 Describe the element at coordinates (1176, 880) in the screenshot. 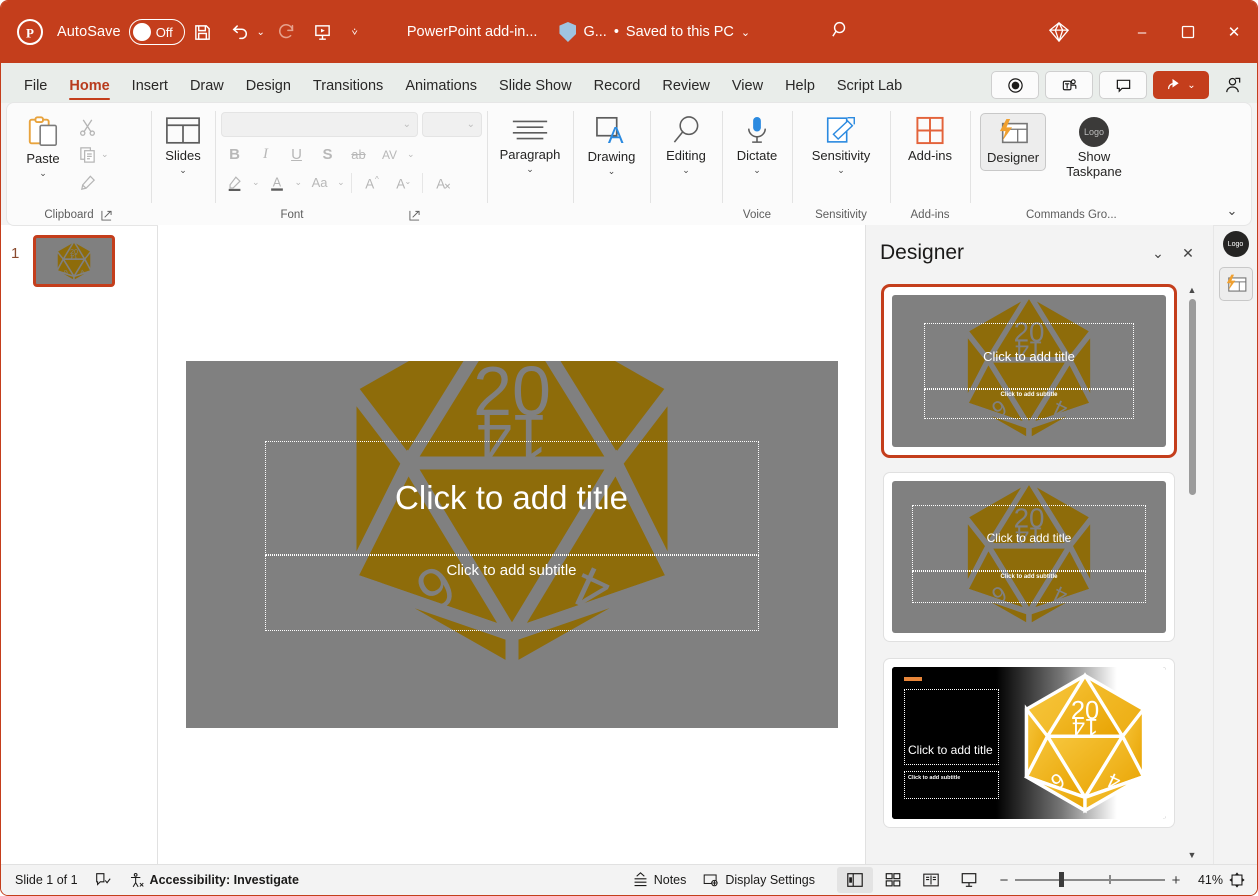

I see `zoom-in-button: +` at that location.